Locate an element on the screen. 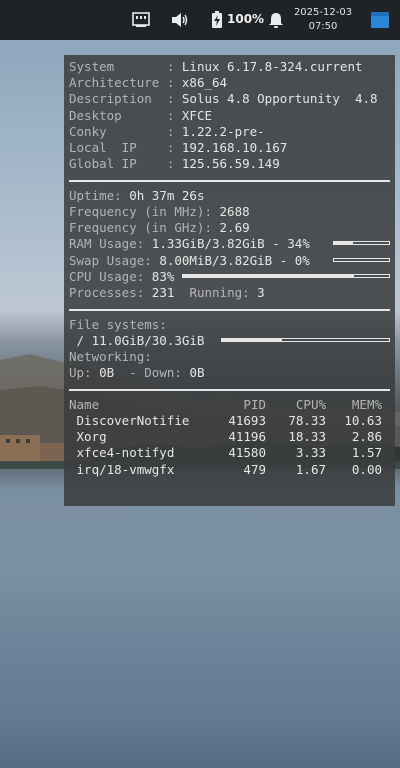  processes-value: 231 is located at coordinates (163, 292).